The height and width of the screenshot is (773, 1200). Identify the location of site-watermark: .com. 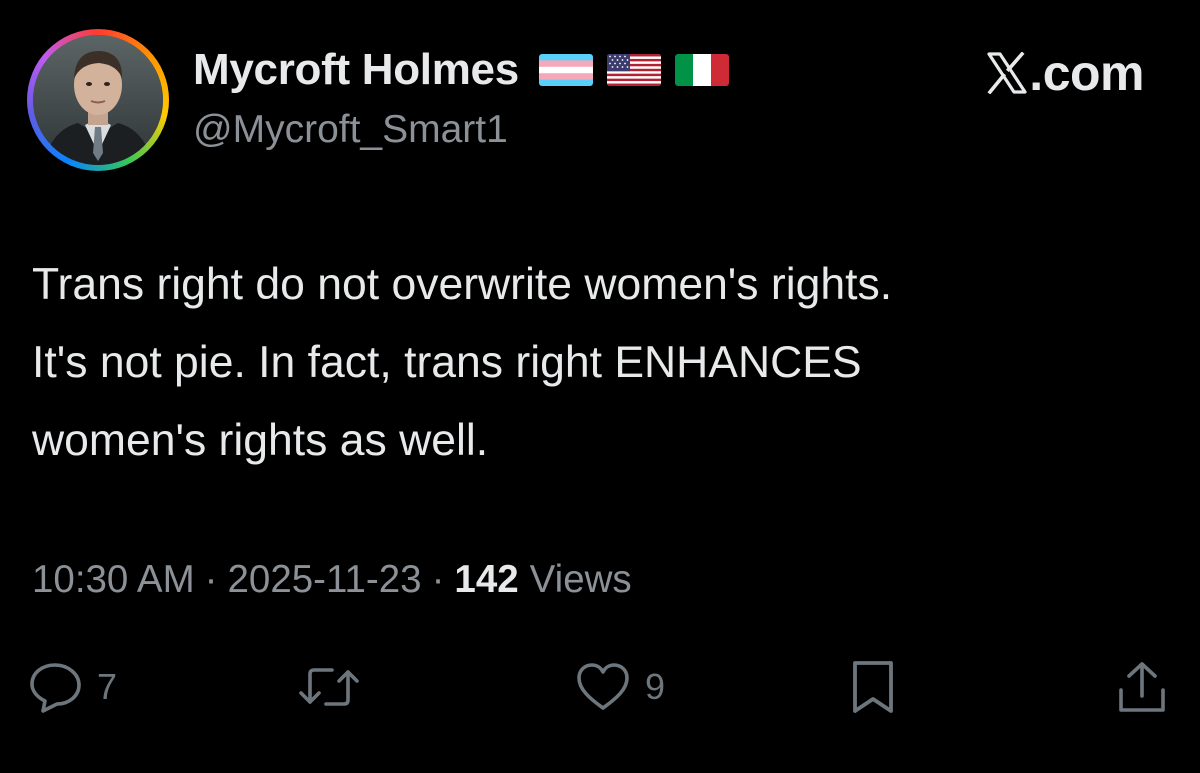
(1065, 73).